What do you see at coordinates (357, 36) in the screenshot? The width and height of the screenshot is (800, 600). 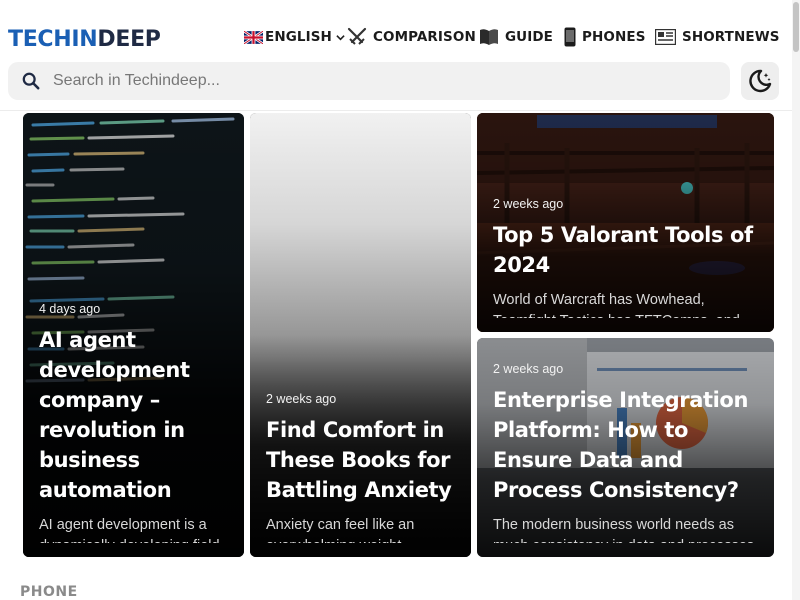 I see `swords-icon` at bounding box center [357, 36].